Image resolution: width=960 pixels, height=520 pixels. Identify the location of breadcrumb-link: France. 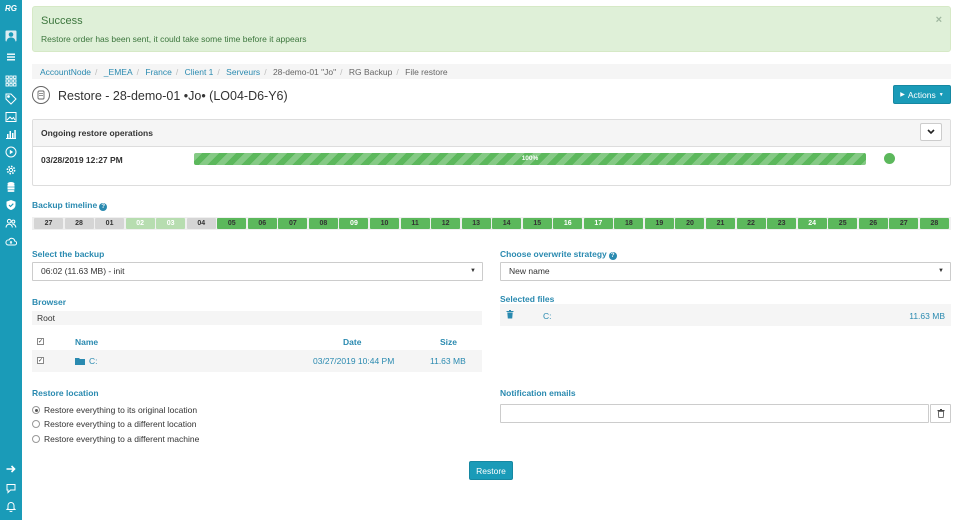
(158, 72).